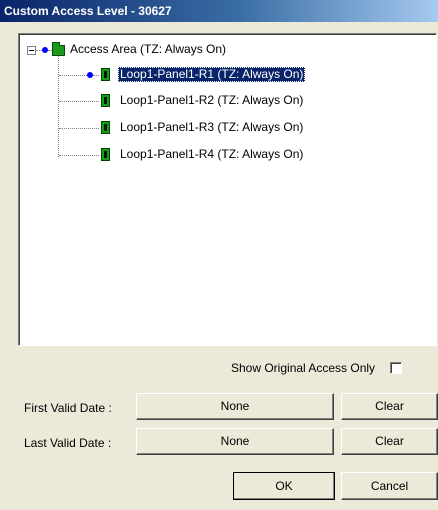 The height and width of the screenshot is (510, 438). Describe the element at coordinates (389, 406) in the screenshot. I see `first-valid-clear-button: Clear` at that location.